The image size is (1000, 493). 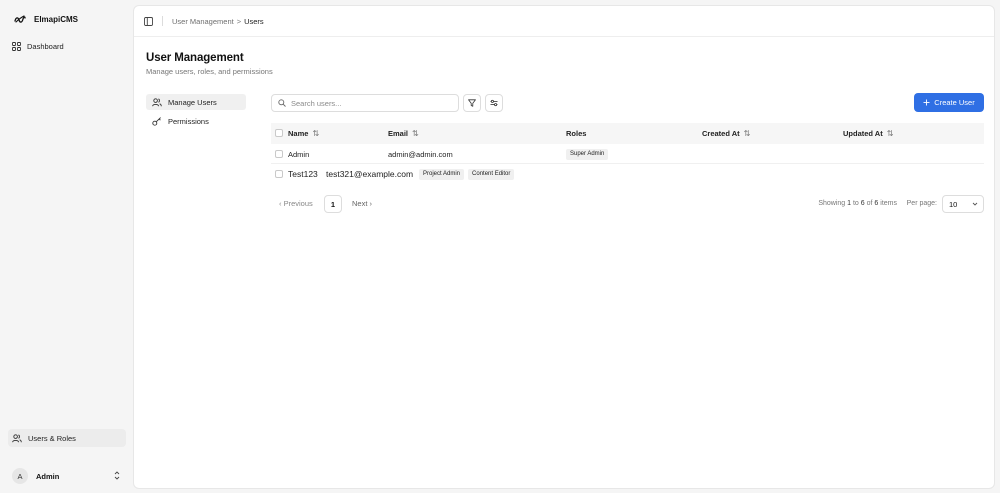 I want to click on column-label: Name, so click(x=298, y=133).